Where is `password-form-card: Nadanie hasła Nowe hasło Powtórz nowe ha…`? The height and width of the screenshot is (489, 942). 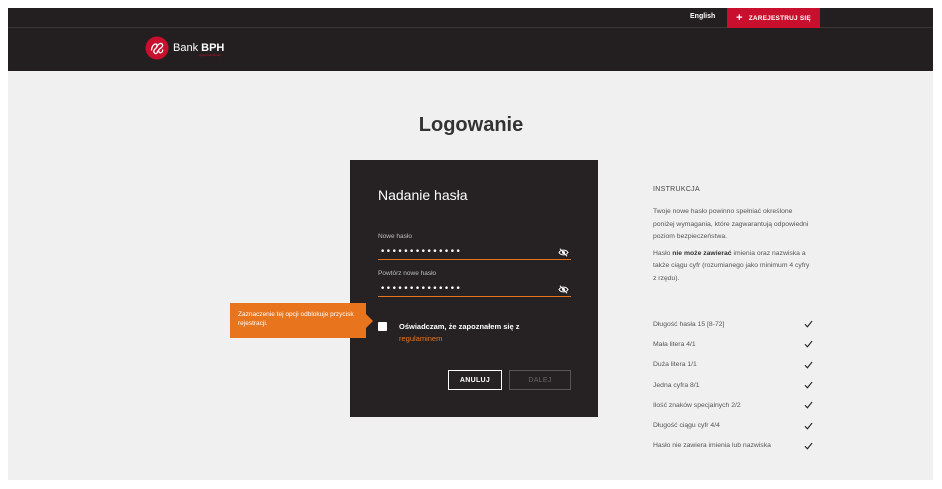
password-form-card: Nadanie hasła Nowe hasło Powtórz nowe ha… is located at coordinates (474, 288).